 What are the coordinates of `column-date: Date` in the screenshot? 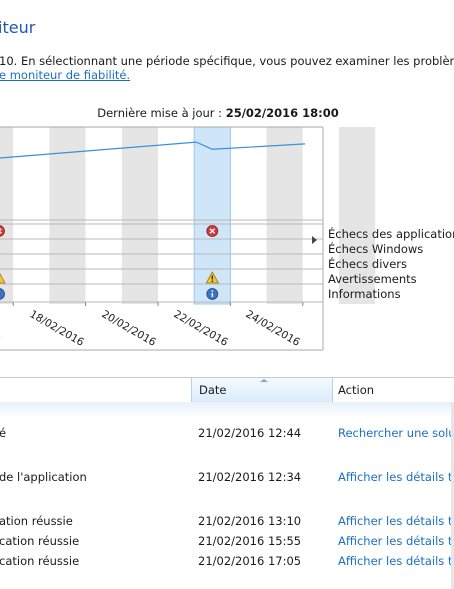 It's located at (262, 390).